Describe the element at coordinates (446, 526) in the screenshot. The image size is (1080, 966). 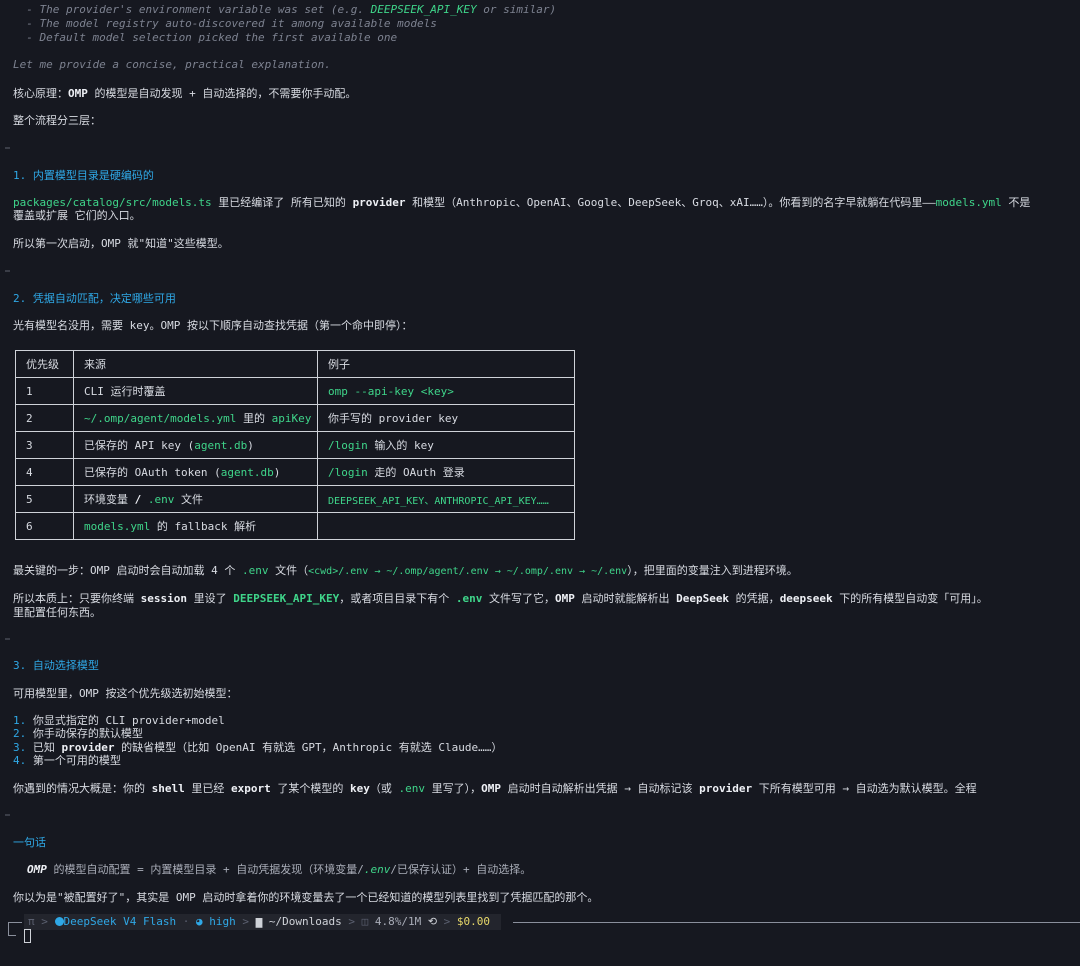
I see `table-cell` at that location.